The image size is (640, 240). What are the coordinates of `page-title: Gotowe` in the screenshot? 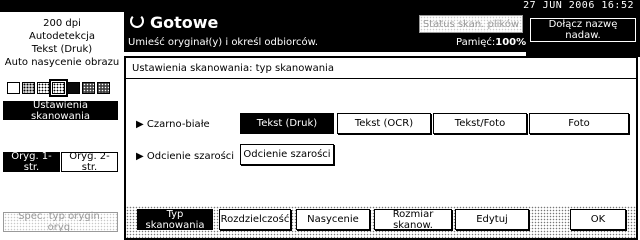 It's located at (184, 22).